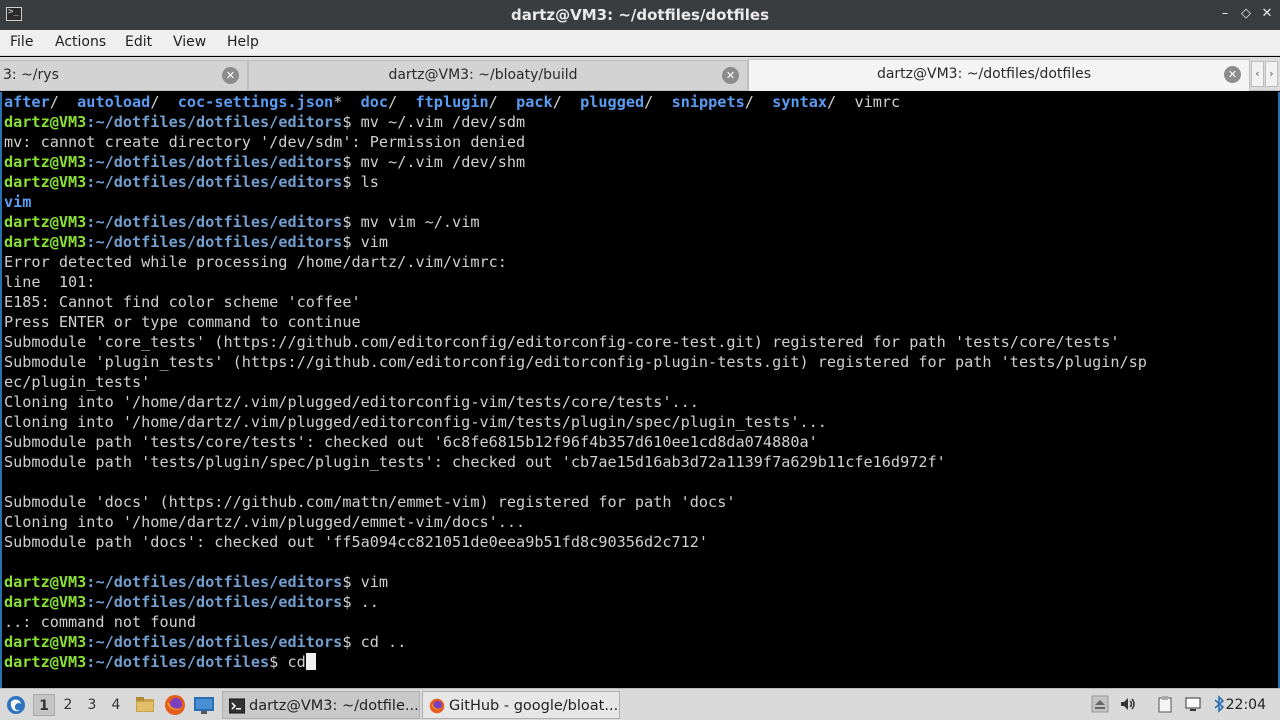 The image size is (1280, 720). I want to click on start-menu-icon, so click(16, 705).